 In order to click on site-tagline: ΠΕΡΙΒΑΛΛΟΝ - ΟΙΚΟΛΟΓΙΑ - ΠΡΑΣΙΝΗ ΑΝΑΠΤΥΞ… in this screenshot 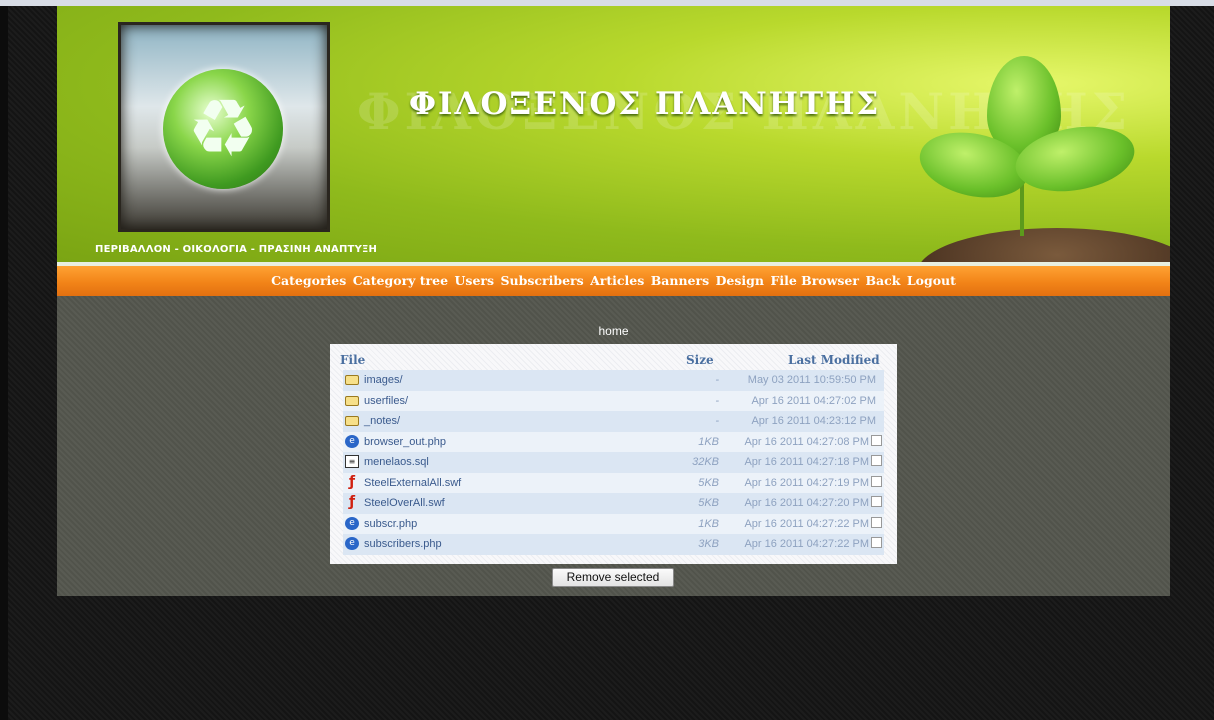, I will do `click(236, 249)`.